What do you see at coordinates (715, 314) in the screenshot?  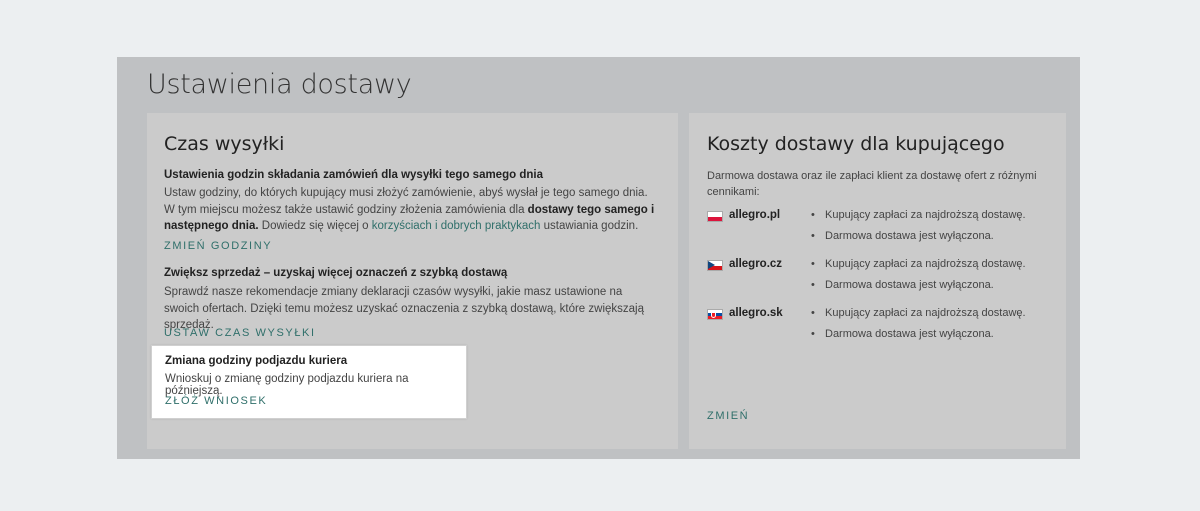 I see `slovakia-flag-icon` at bounding box center [715, 314].